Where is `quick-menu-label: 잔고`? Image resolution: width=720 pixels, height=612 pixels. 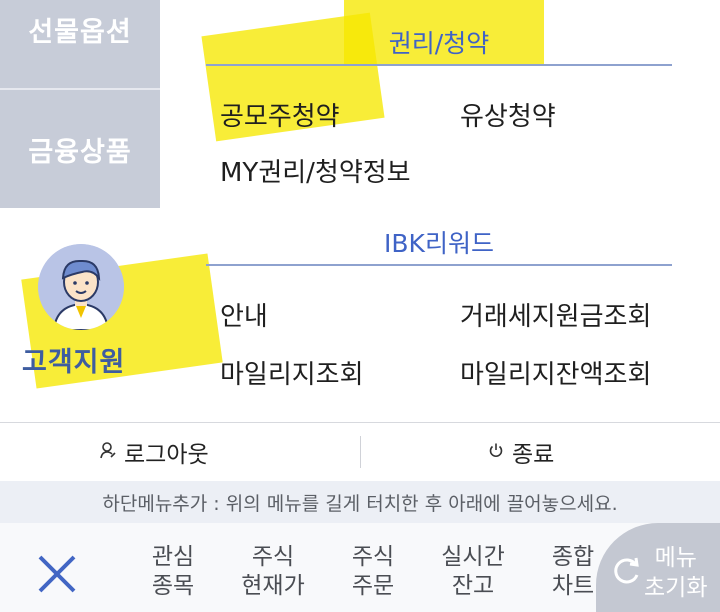 quick-menu-label: 잔고 is located at coordinates (473, 586).